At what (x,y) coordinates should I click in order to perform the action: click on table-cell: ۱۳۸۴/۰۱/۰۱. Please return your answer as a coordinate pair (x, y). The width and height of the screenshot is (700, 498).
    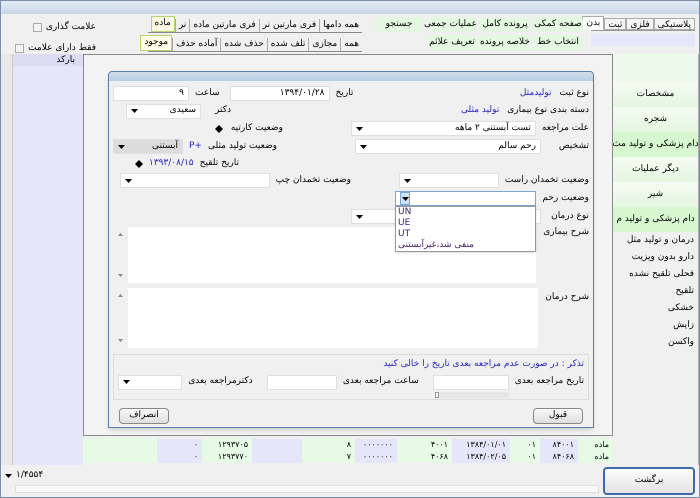
    Looking at the image, I should click on (481, 445).